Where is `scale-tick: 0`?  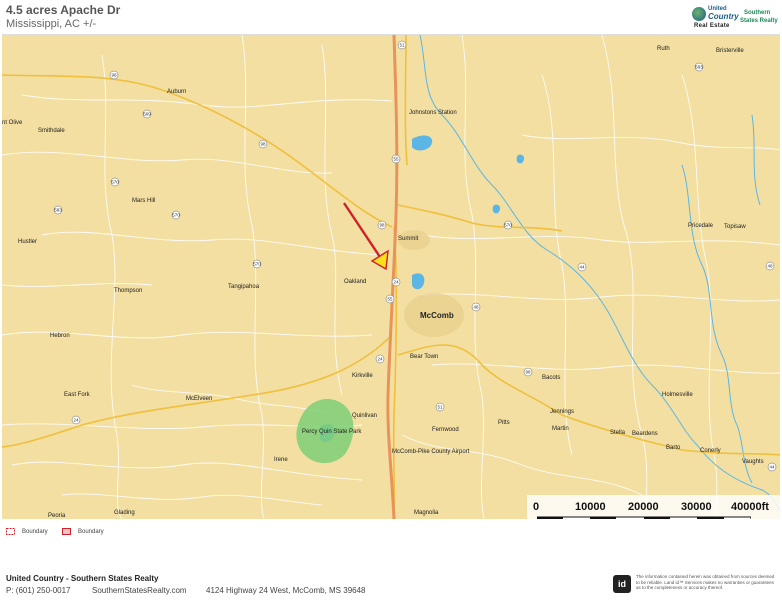
scale-tick: 0 is located at coordinates (536, 507).